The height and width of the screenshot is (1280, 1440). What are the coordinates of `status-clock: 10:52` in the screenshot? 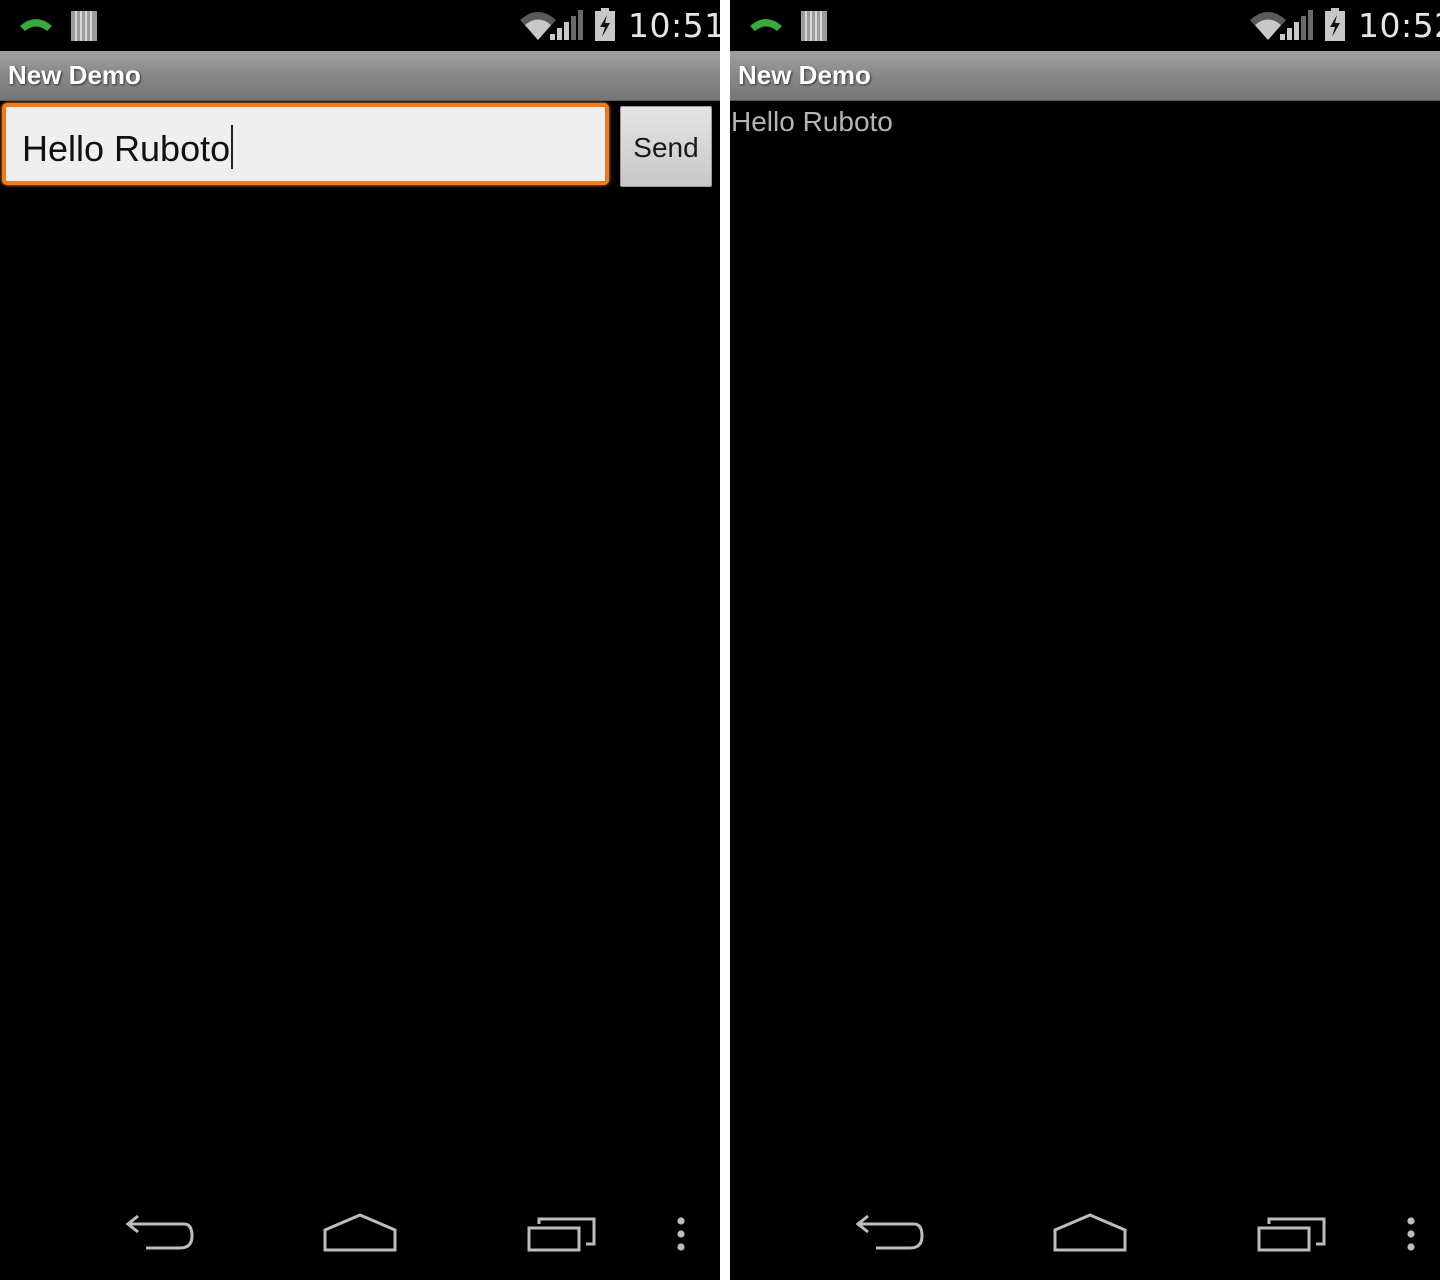 It's located at (1399, 25).